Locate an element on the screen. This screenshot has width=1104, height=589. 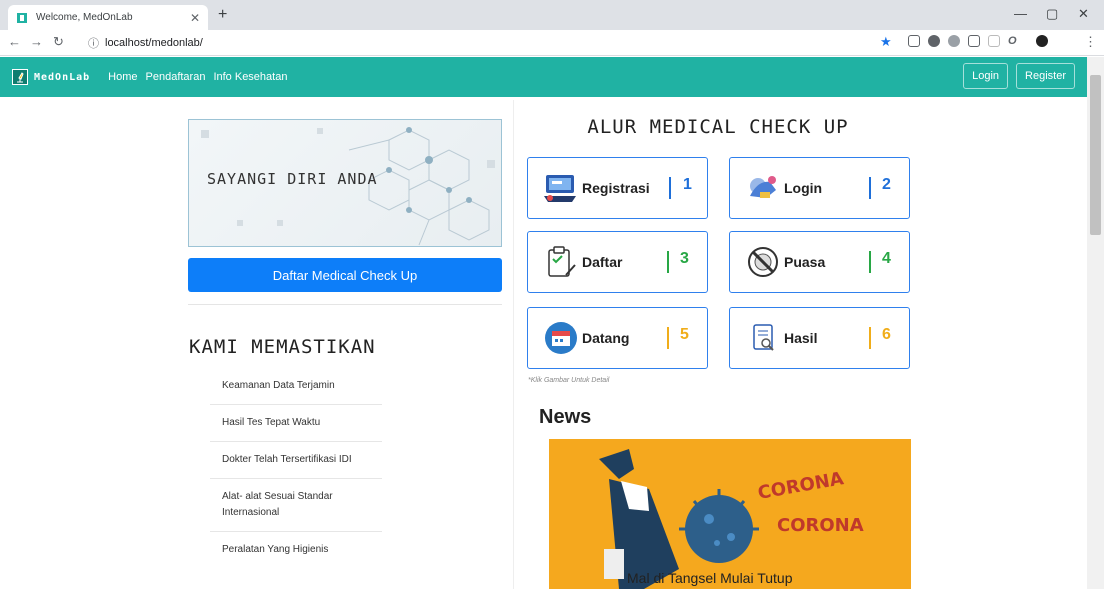
step-label: Puasa is located at coordinates (805, 262).